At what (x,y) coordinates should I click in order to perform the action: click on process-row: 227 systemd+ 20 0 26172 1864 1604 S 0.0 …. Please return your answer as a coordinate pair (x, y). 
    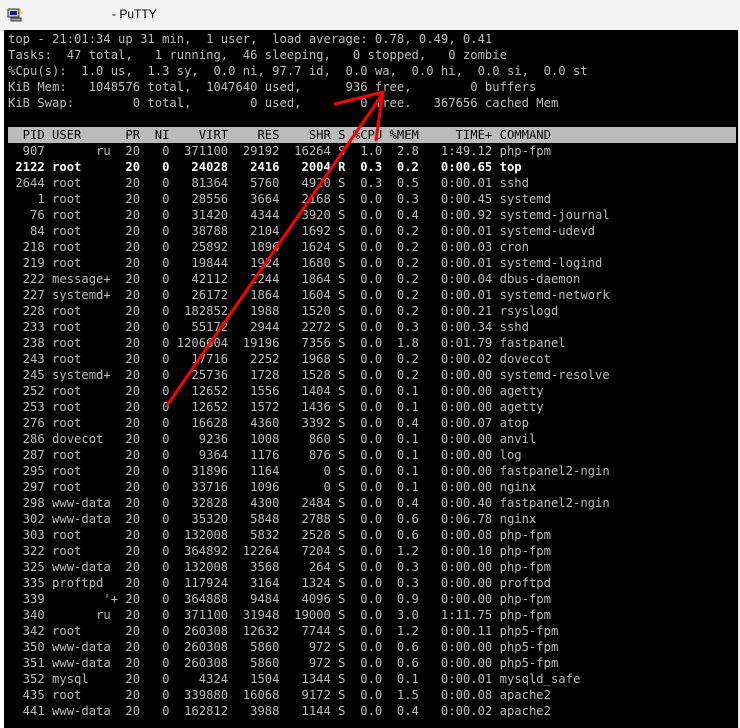
    Looking at the image, I should click on (309, 295).